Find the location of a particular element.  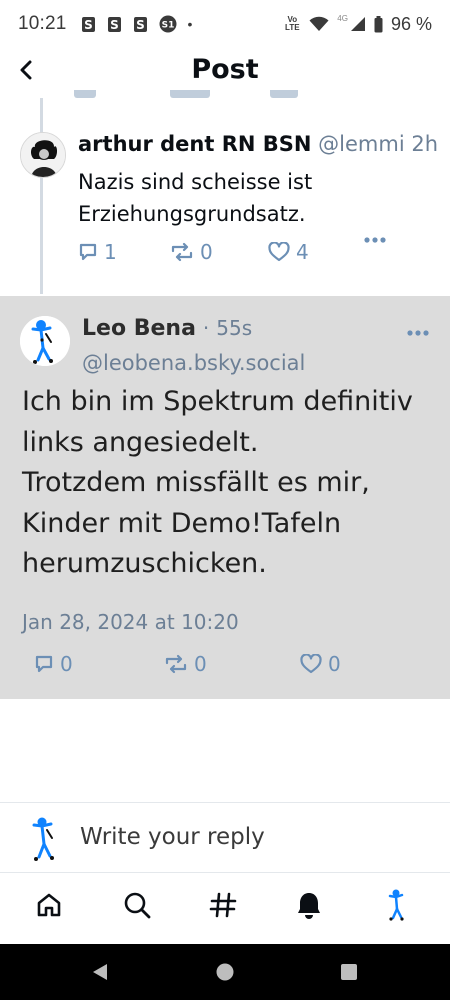

wifi-icon is located at coordinates (319, 23).